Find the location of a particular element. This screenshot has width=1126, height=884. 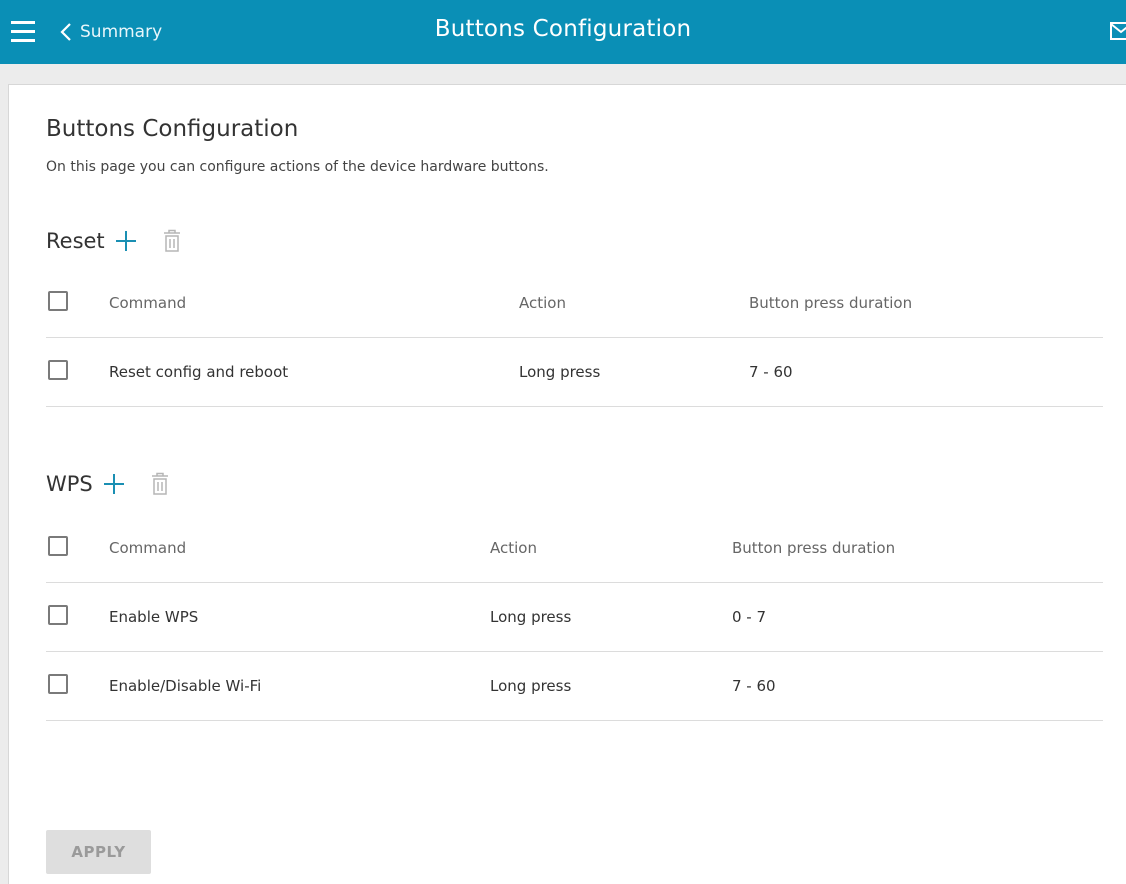

table-row: Enable/Disable Wi-Fi Long press 7 - 60 is located at coordinates (574, 686).